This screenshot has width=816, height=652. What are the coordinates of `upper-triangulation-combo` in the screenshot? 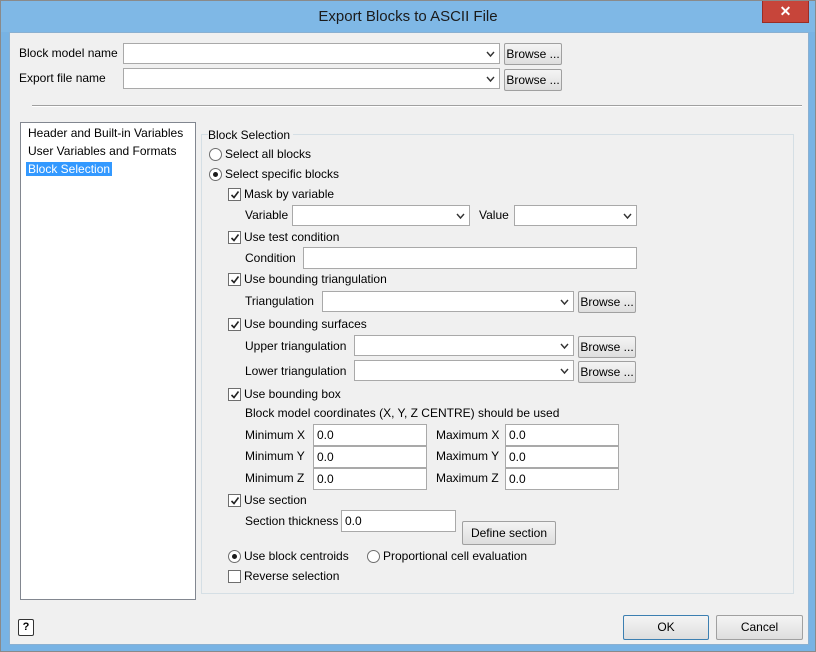 It's located at (464, 345).